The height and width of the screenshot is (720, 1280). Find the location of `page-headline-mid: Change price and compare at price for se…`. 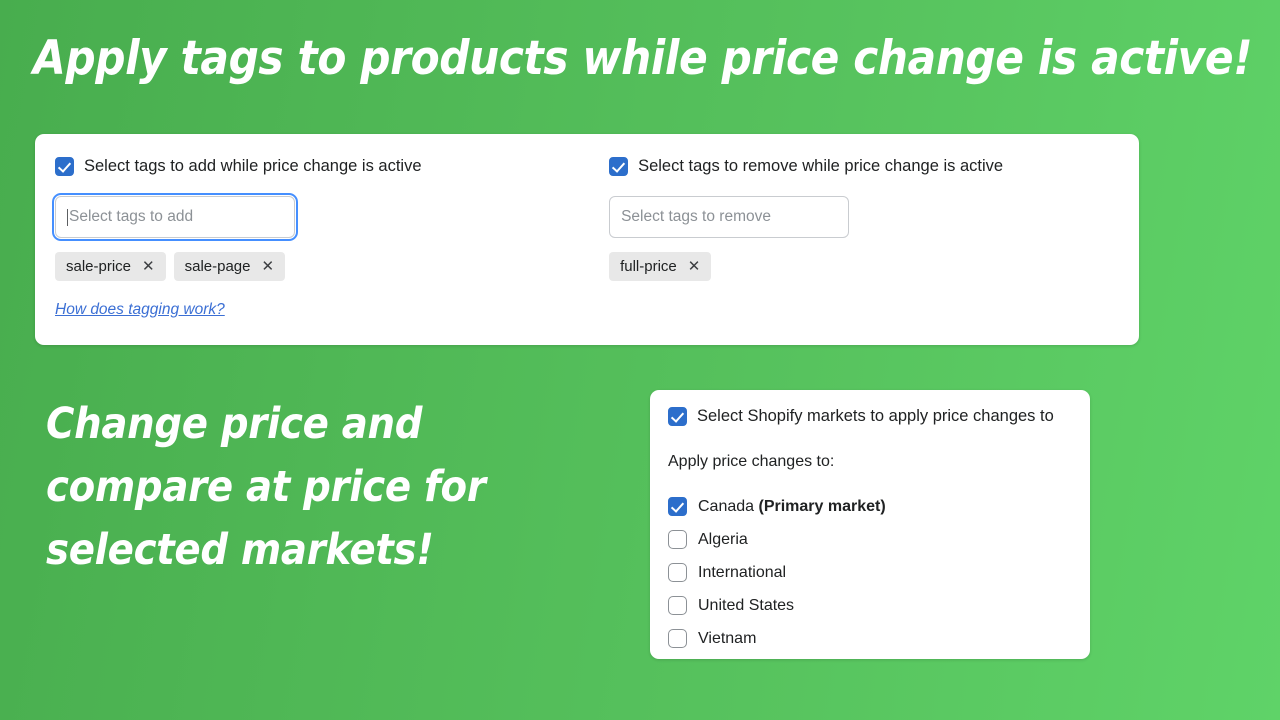

page-headline-mid: Change price and compare at price for se… is located at coordinates (306, 487).